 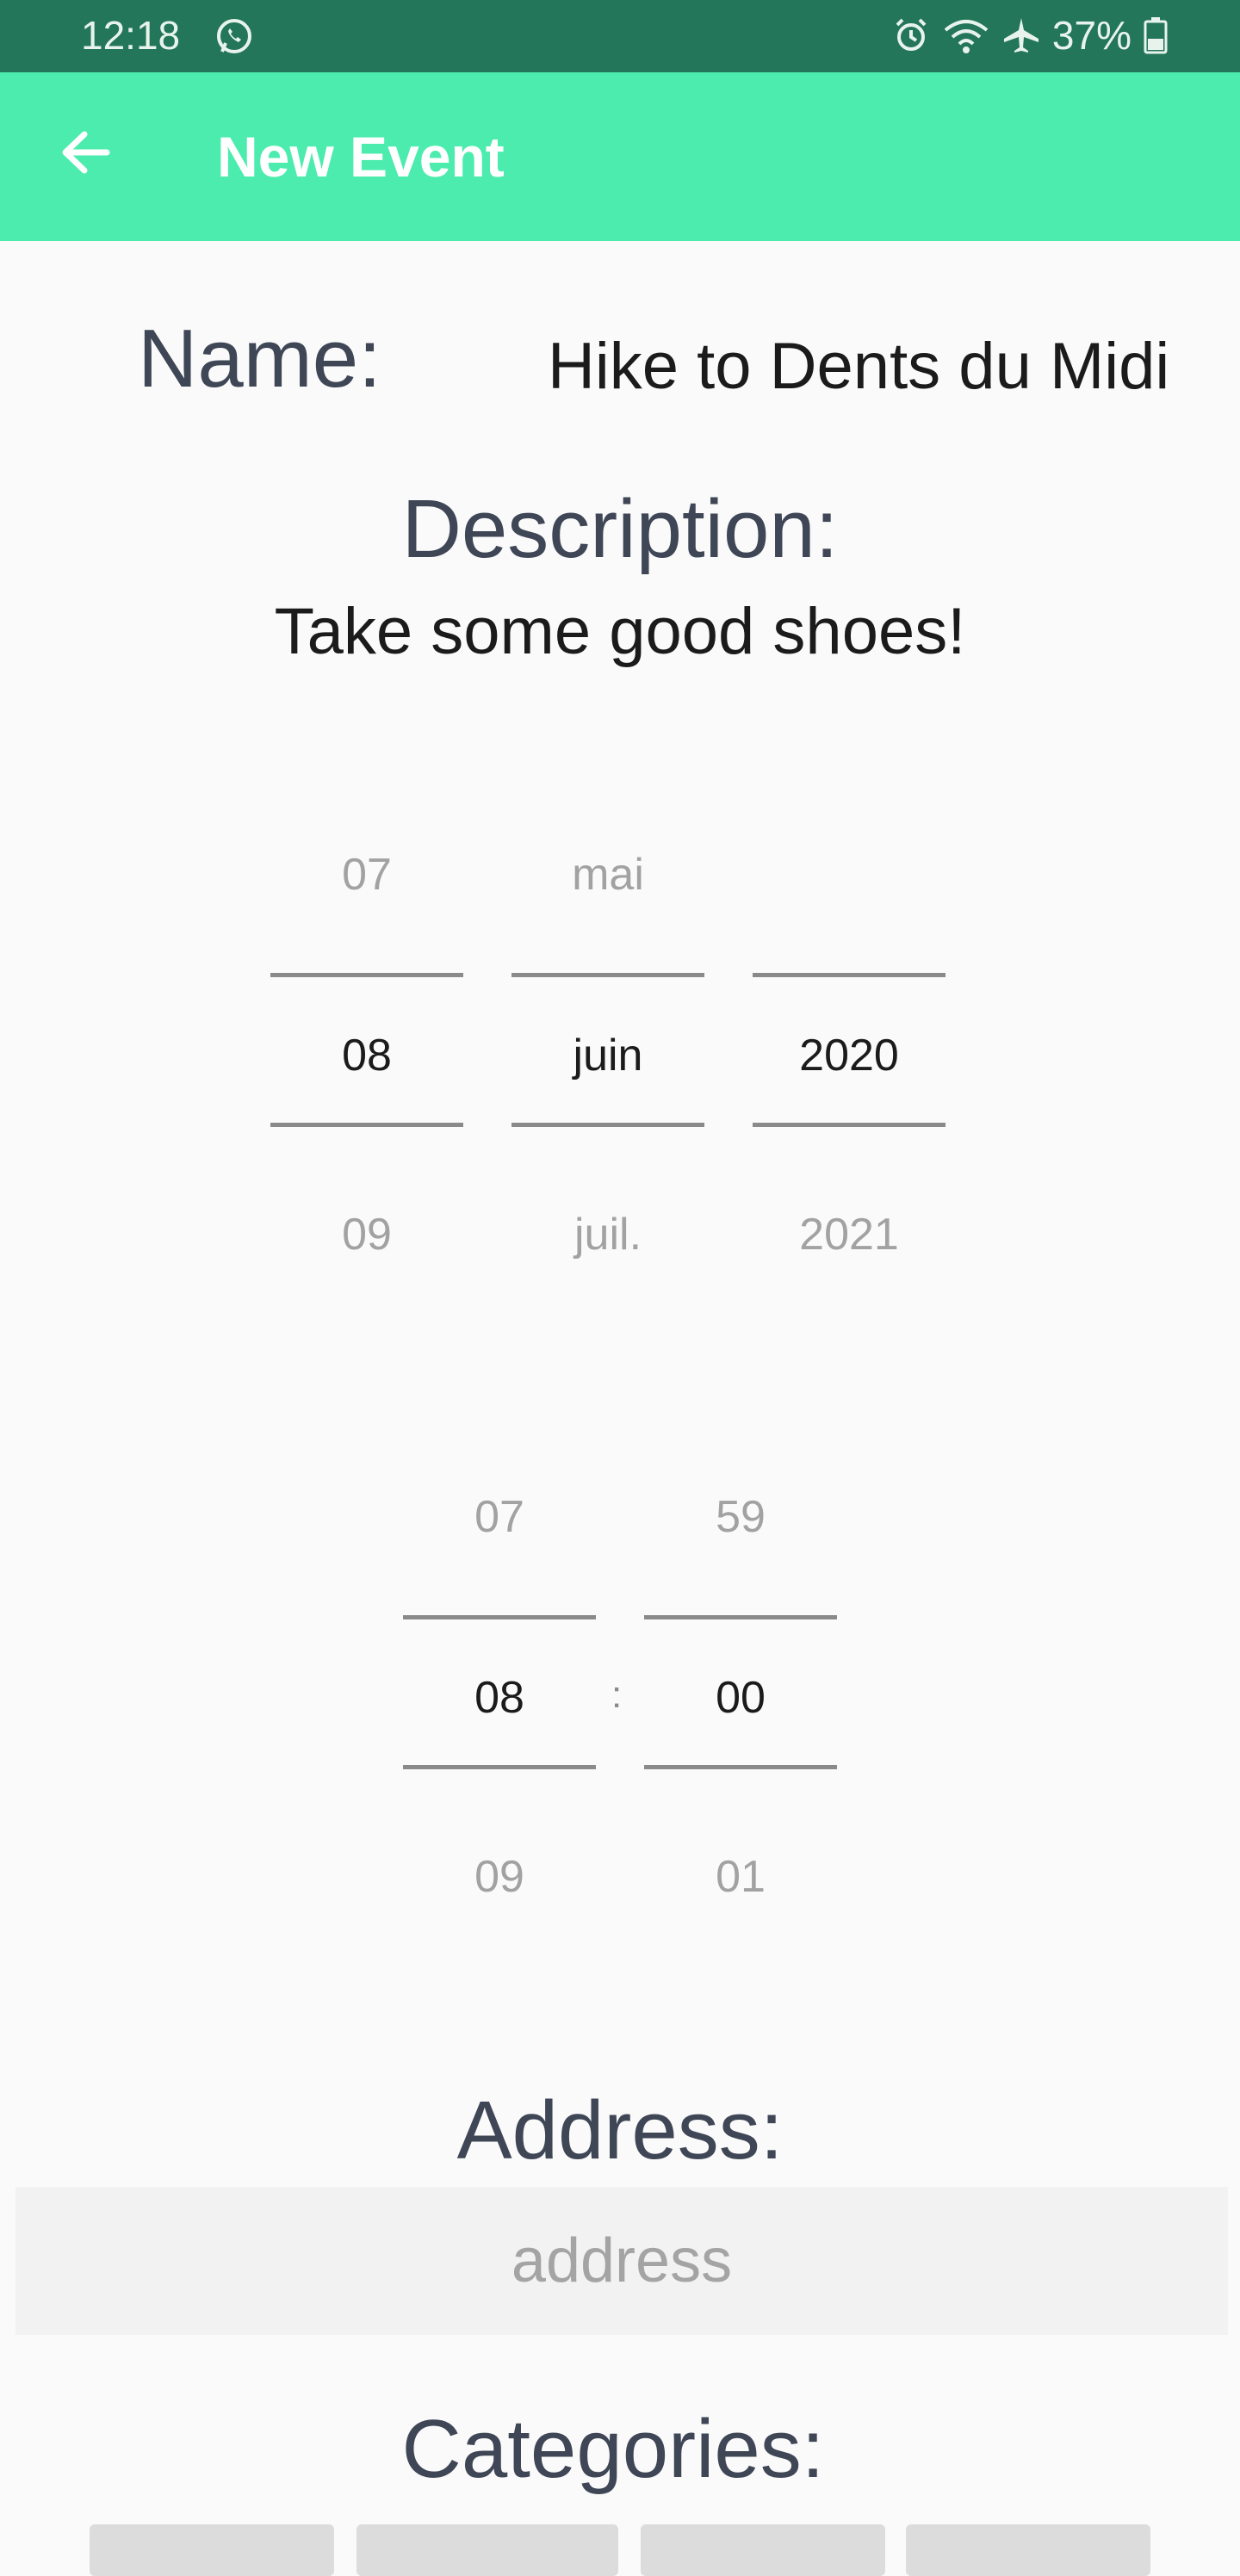 I want to click on day-top-line, so click(x=367, y=975).